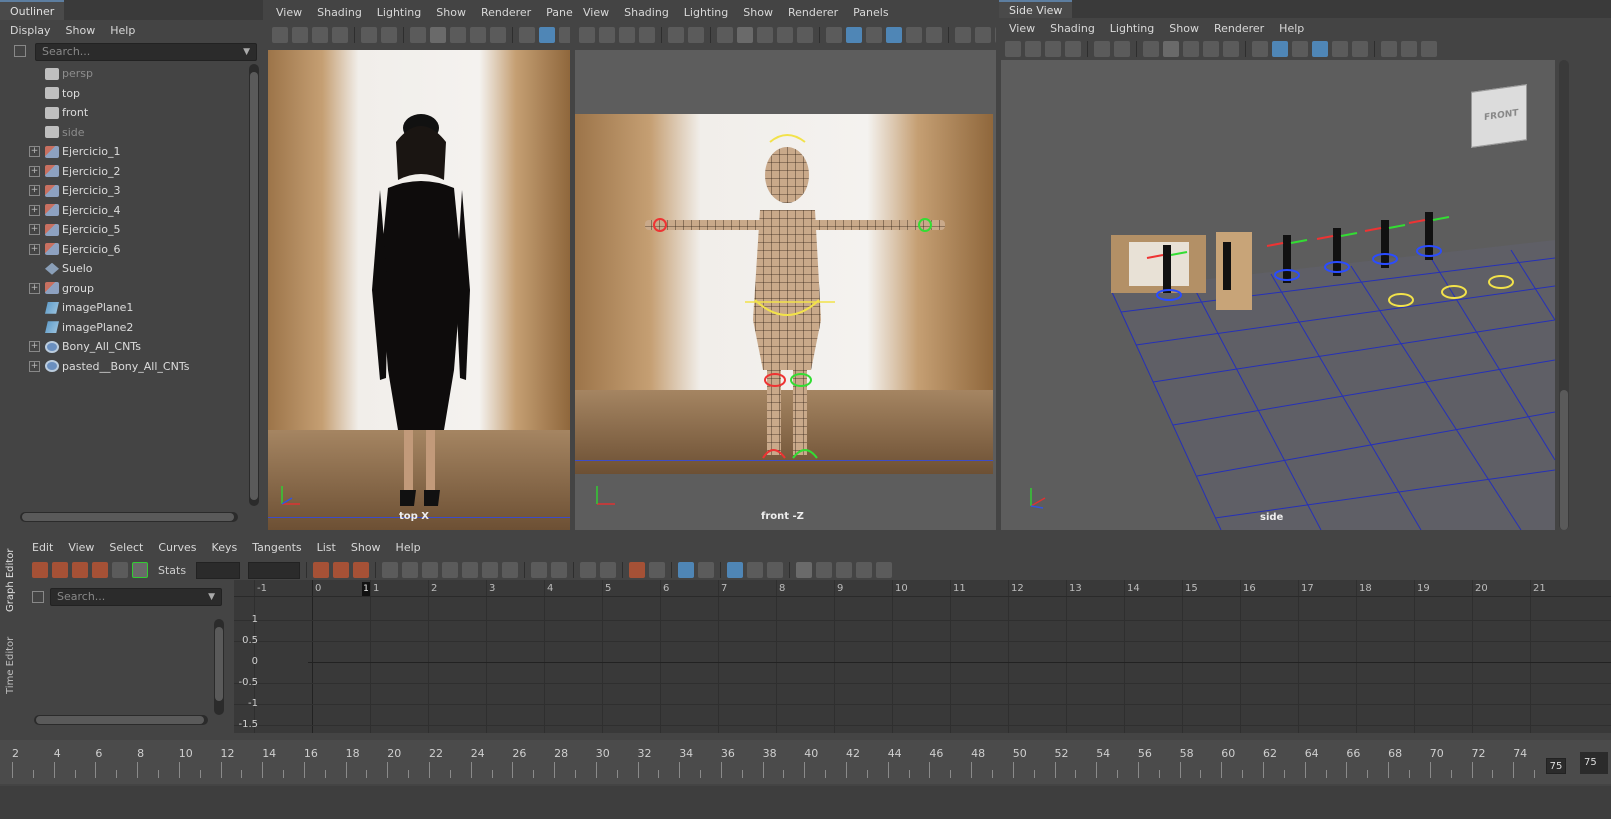 Image resolution: width=1611 pixels, height=819 pixels. I want to click on front-menu-shading: Shading, so click(646, 12).